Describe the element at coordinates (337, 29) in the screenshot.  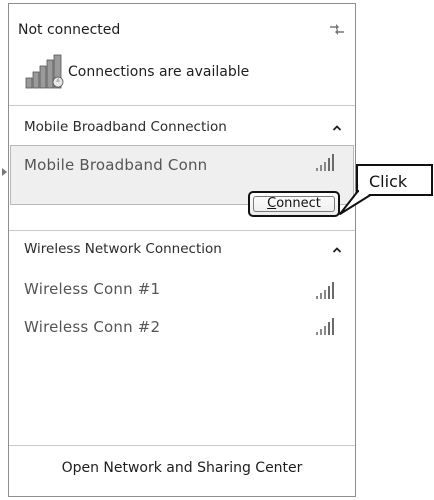
I see `refresh-icon` at that location.